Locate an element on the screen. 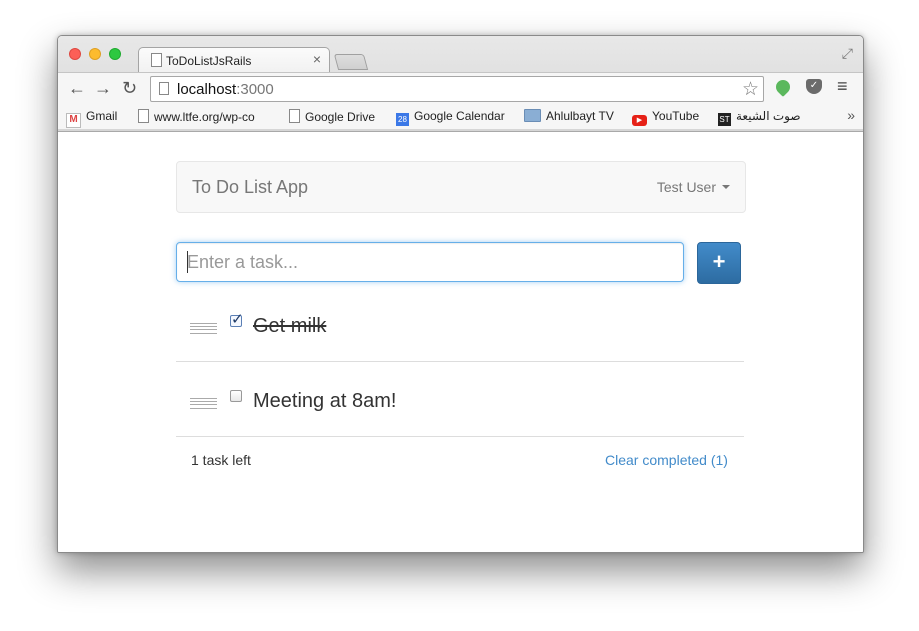 This screenshot has height=631, width=919. minimize-window-button is located at coordinates (95, 54).